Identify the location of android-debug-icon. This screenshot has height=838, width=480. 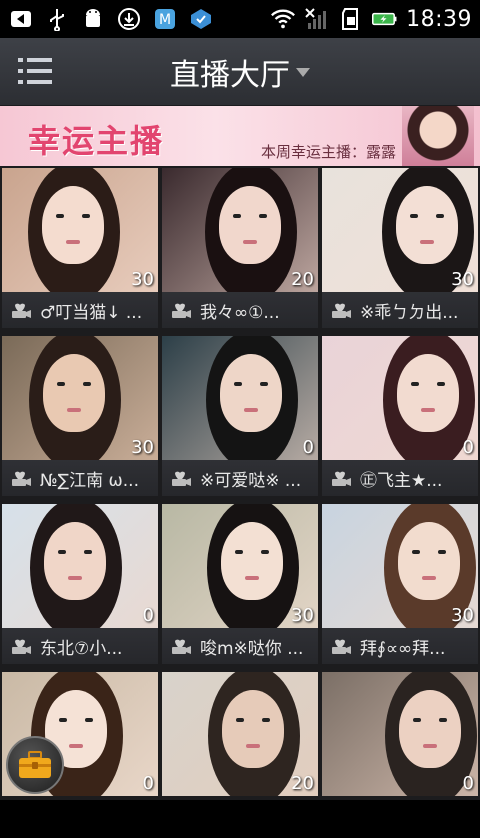
(93, 19).